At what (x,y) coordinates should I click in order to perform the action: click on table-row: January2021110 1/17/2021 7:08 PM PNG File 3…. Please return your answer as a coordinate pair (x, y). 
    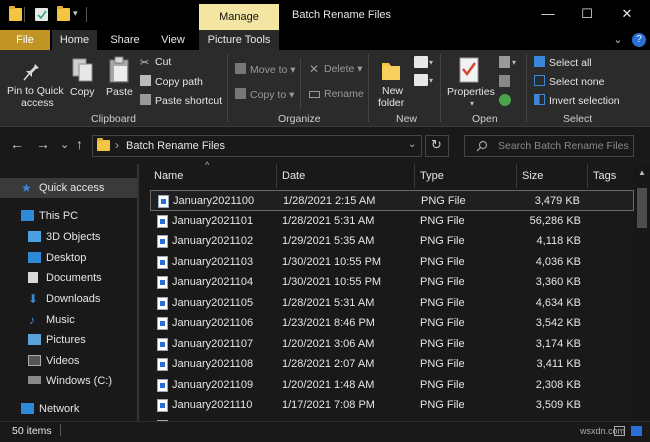
    Looking at the image, I should click on (392, 405).